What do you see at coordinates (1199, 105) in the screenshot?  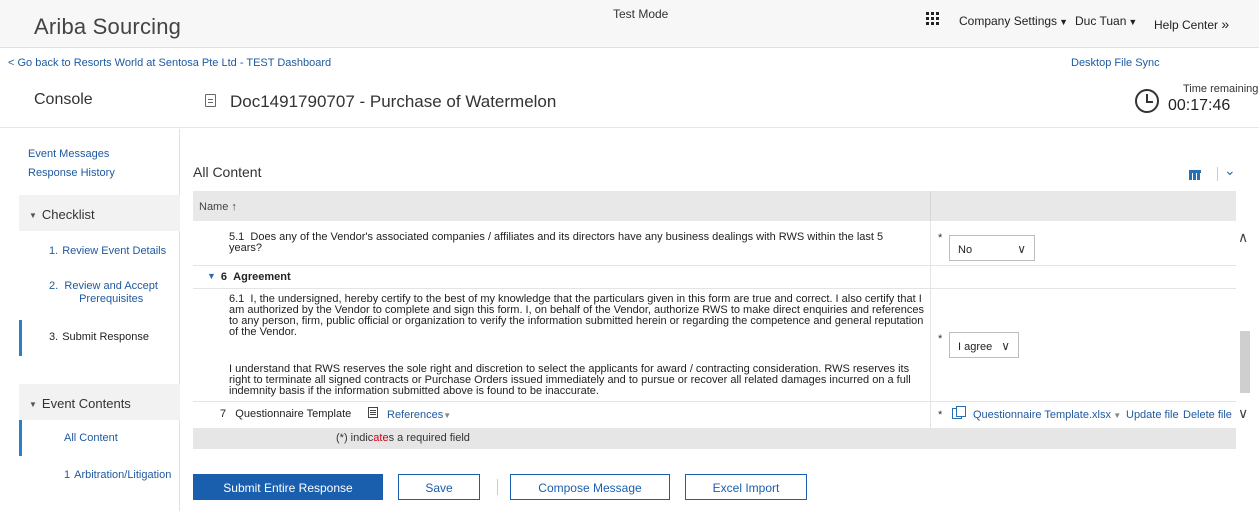 I see `time-remaining-value: 00:17:46` at bounding box center [1199, 105].